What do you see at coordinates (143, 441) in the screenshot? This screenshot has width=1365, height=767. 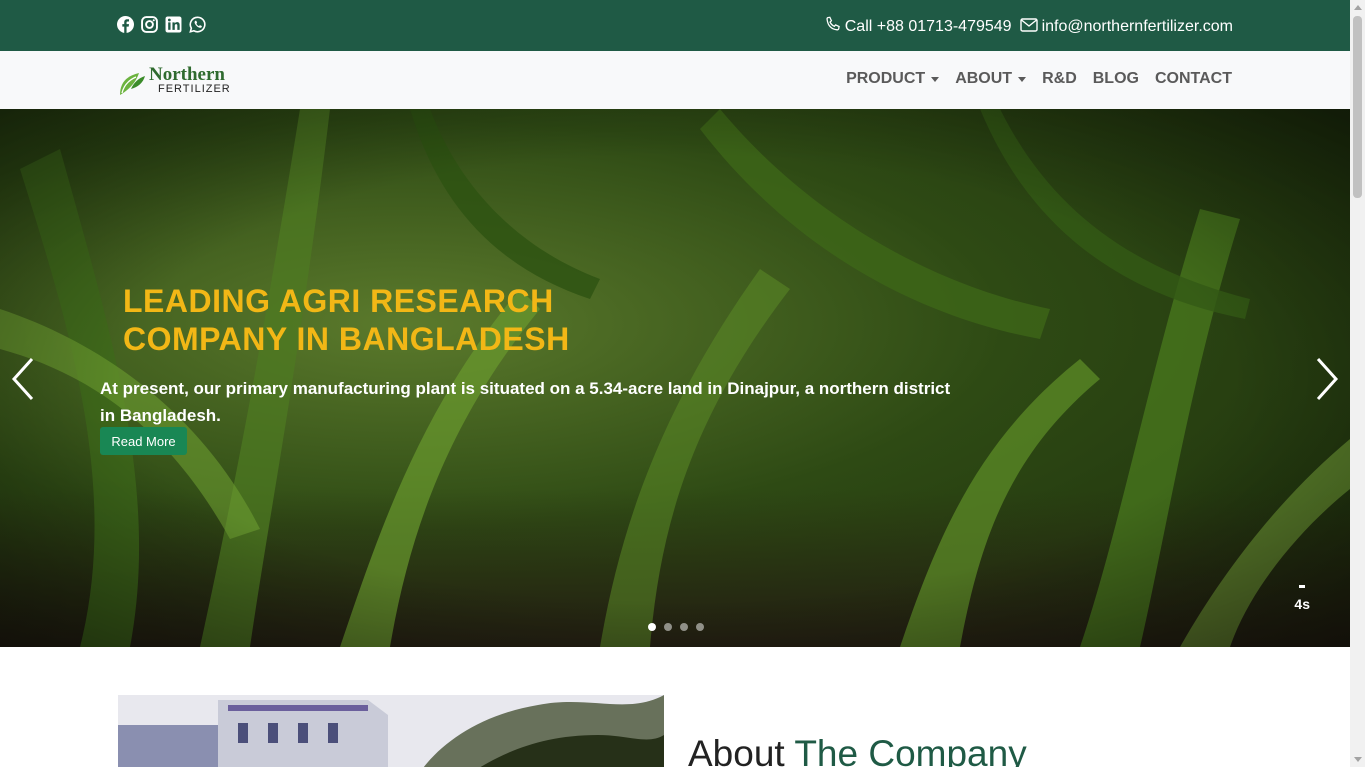 I see `read-more-button: Read More` at bounding box center [143, 441].